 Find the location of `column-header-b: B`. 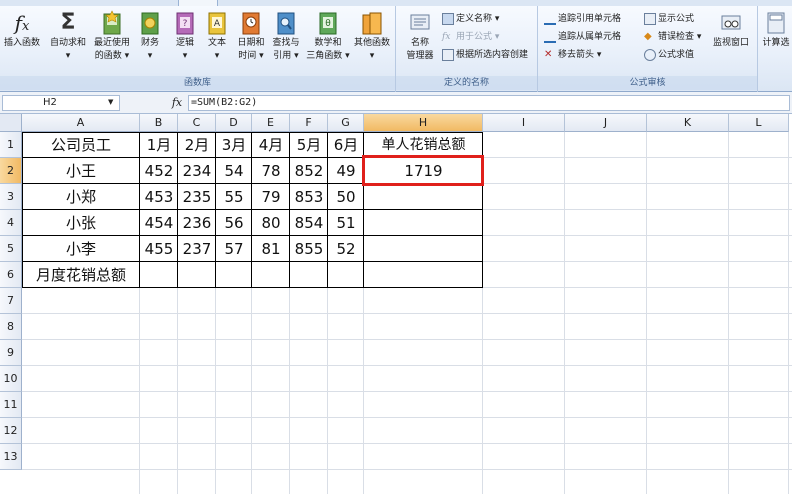

column-header-b: B is located at coordinates (159, 123).